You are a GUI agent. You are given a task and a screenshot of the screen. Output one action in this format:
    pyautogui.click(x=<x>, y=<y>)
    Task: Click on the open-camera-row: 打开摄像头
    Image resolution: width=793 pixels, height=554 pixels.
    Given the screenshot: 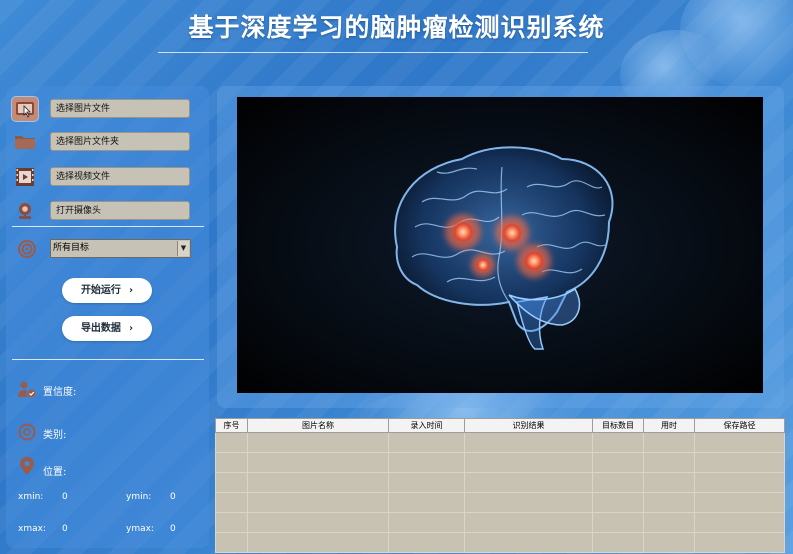 What is the action you would take?
    pyautogui.click(x=102, y=212)
    